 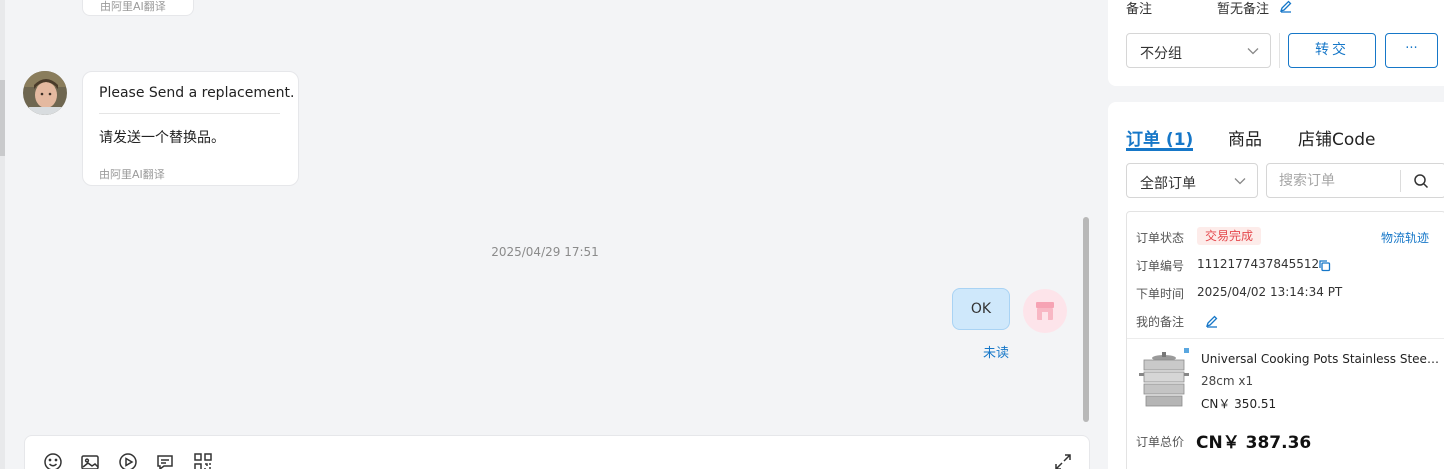 What do you see at coordinates (1198, 50) in the screenshot?
I see `group-select: 不分组` at bounding box center [1198, 50].